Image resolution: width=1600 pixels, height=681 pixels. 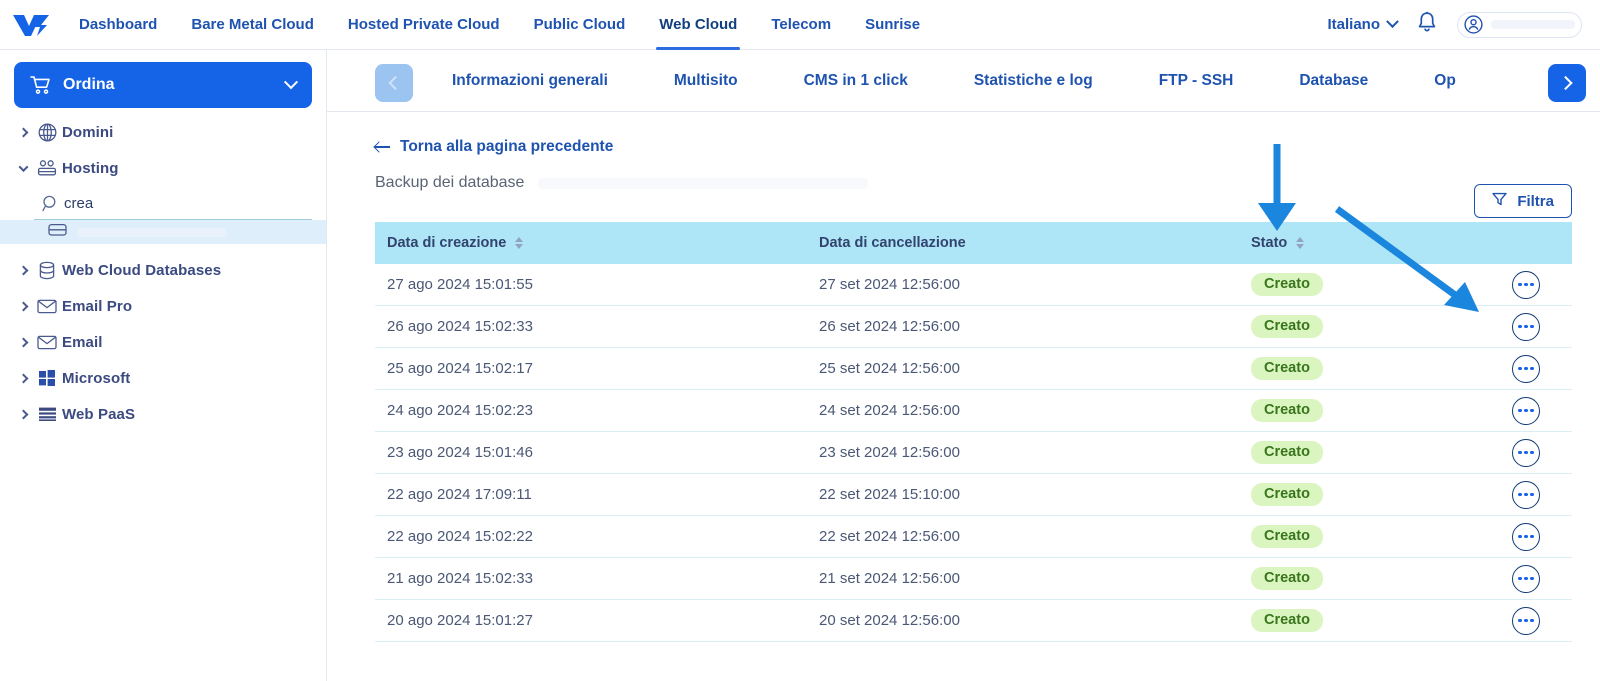 What do you see at coordinates (507, 146) in the screenshot?
I see `back-link-label: Torna alla pagina precedente` at bounding box center [507, 146].